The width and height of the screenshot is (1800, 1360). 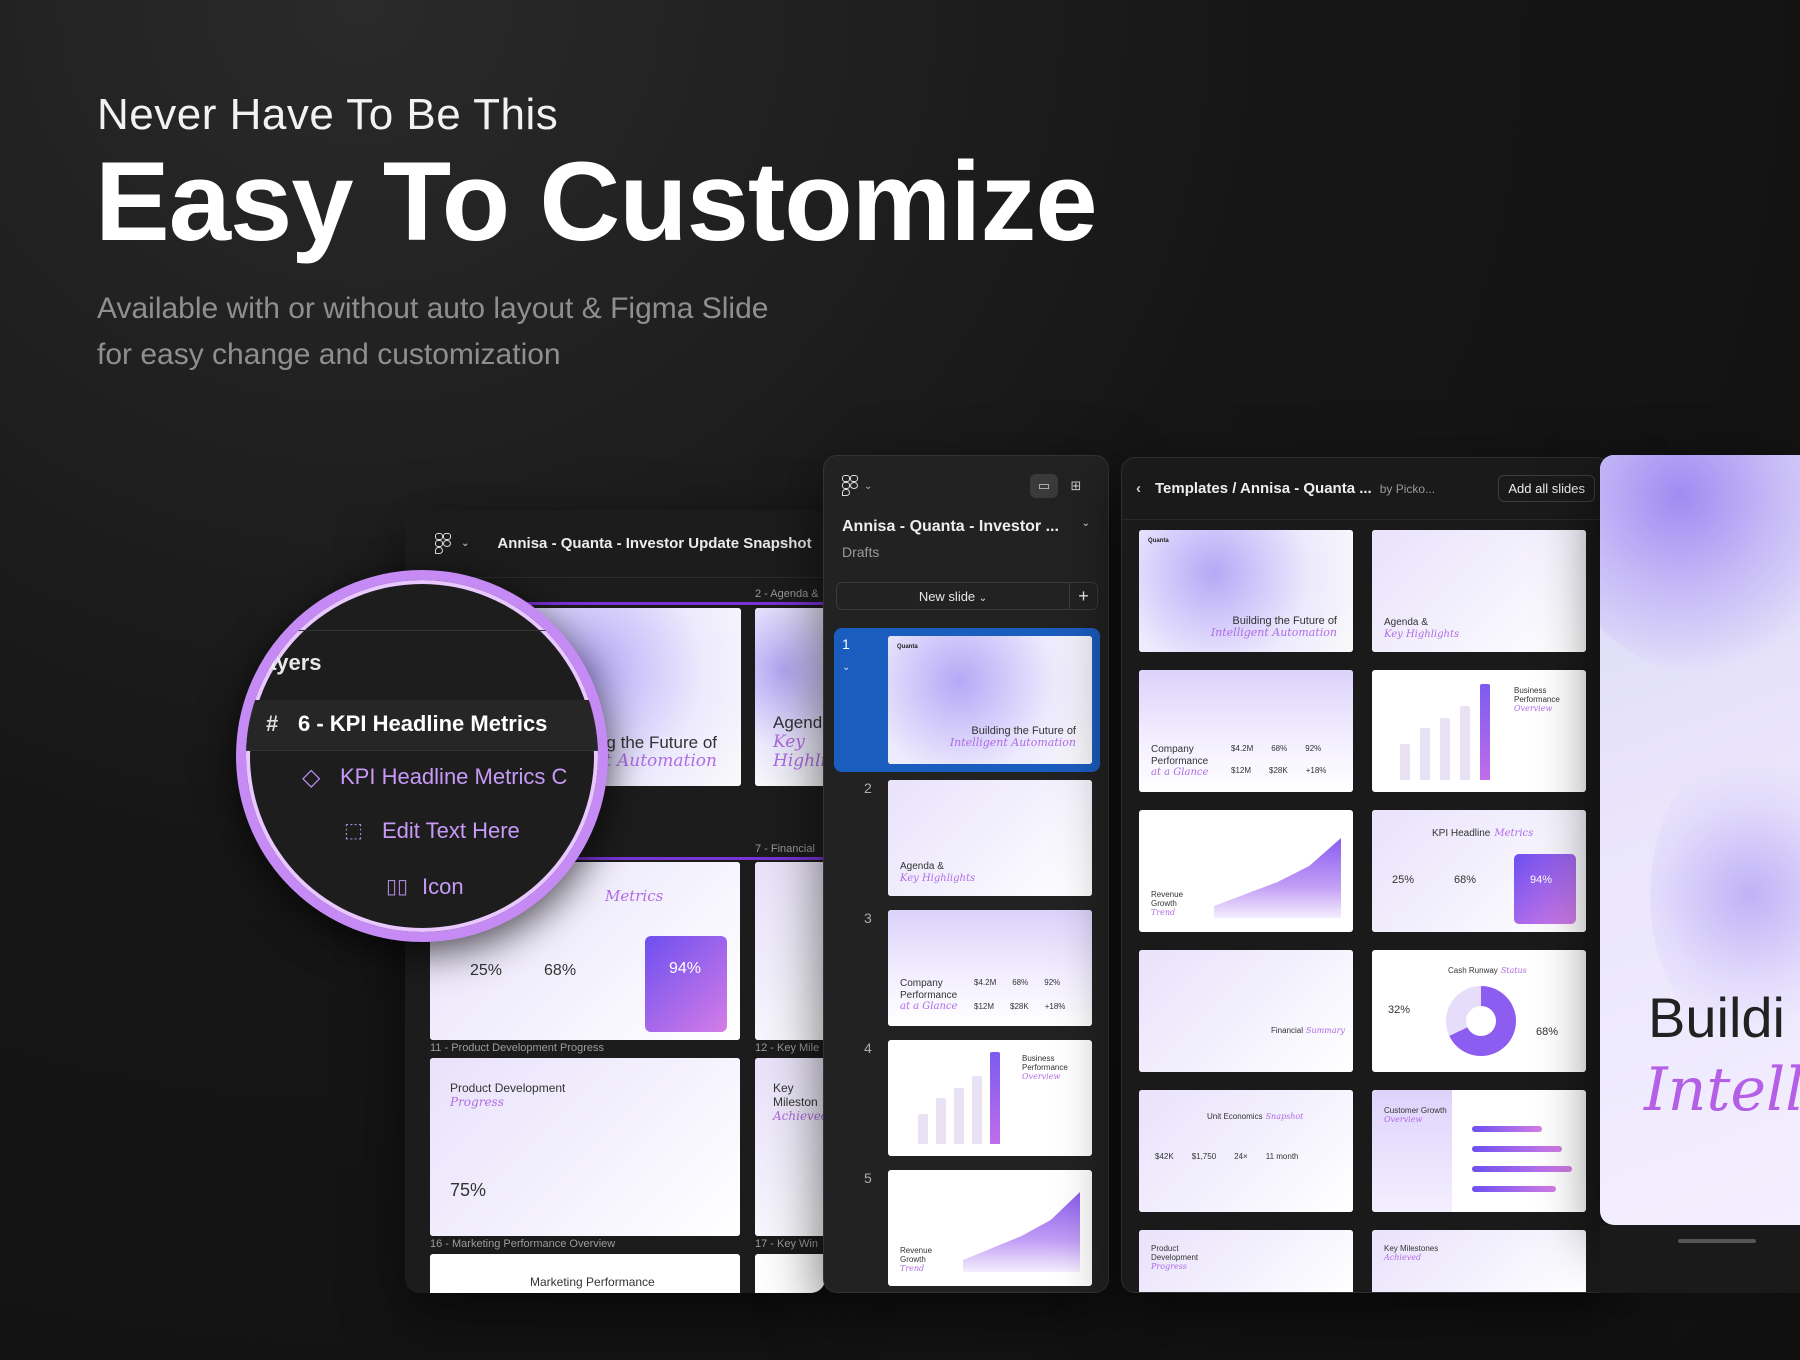 What do you see at coordinates (846, 667) in the screenshot?
I see `collapse-chevron-icon: ⌄` at bounding box center [846, 667].